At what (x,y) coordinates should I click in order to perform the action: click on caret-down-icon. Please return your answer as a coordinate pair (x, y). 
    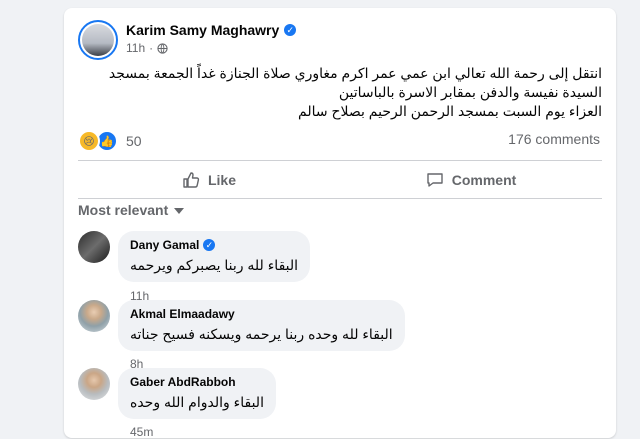
    Looking at the image, I should click on (179, 211).